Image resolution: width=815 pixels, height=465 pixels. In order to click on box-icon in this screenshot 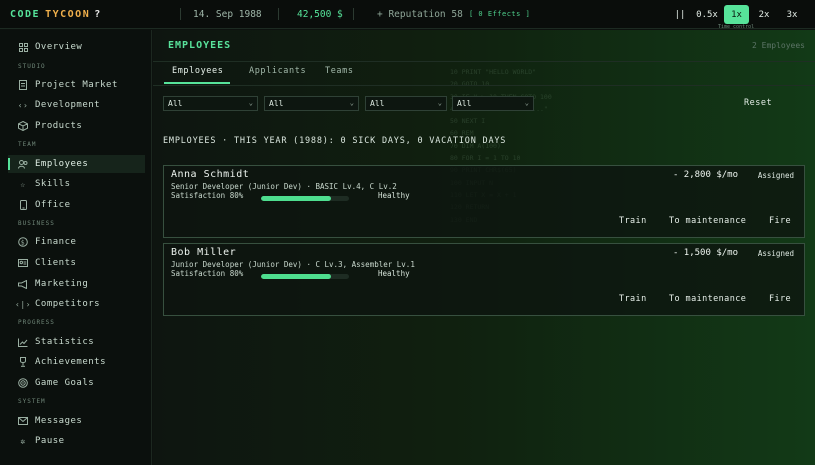, I will do `click(23, 126)`.